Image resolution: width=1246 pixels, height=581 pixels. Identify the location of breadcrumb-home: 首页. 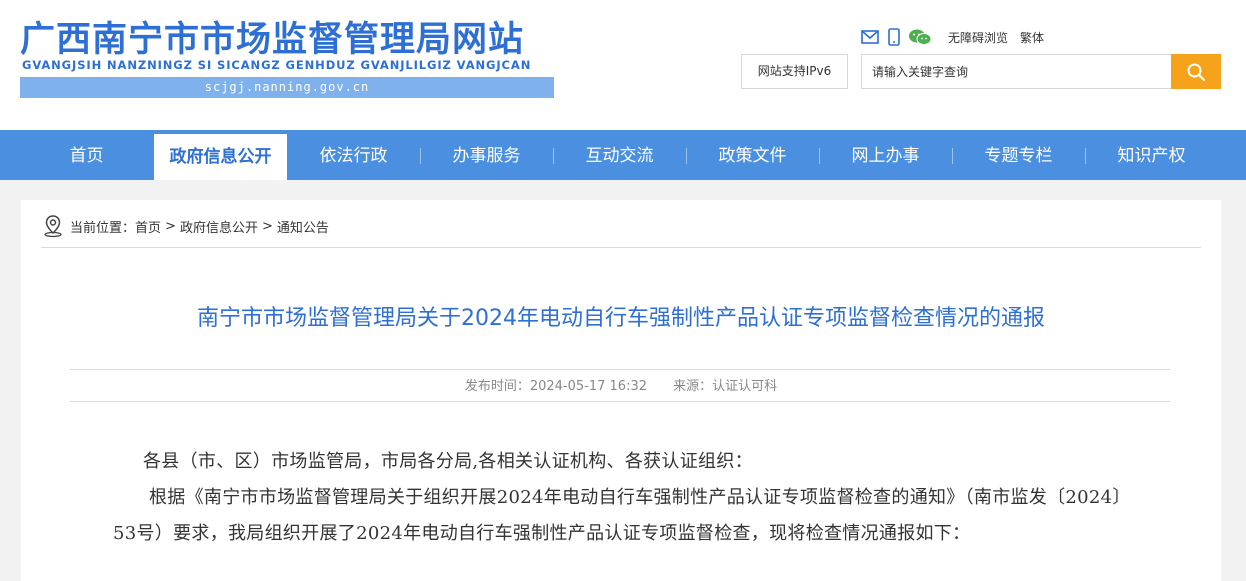
(148, 226).